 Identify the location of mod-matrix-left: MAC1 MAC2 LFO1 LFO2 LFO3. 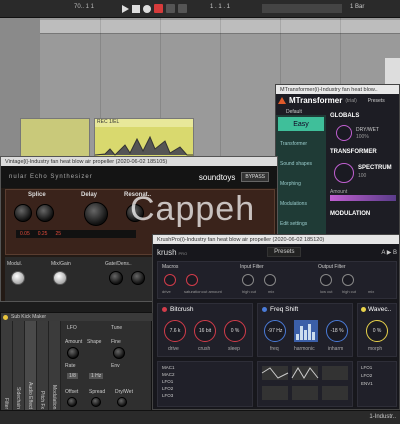
(205, 384).